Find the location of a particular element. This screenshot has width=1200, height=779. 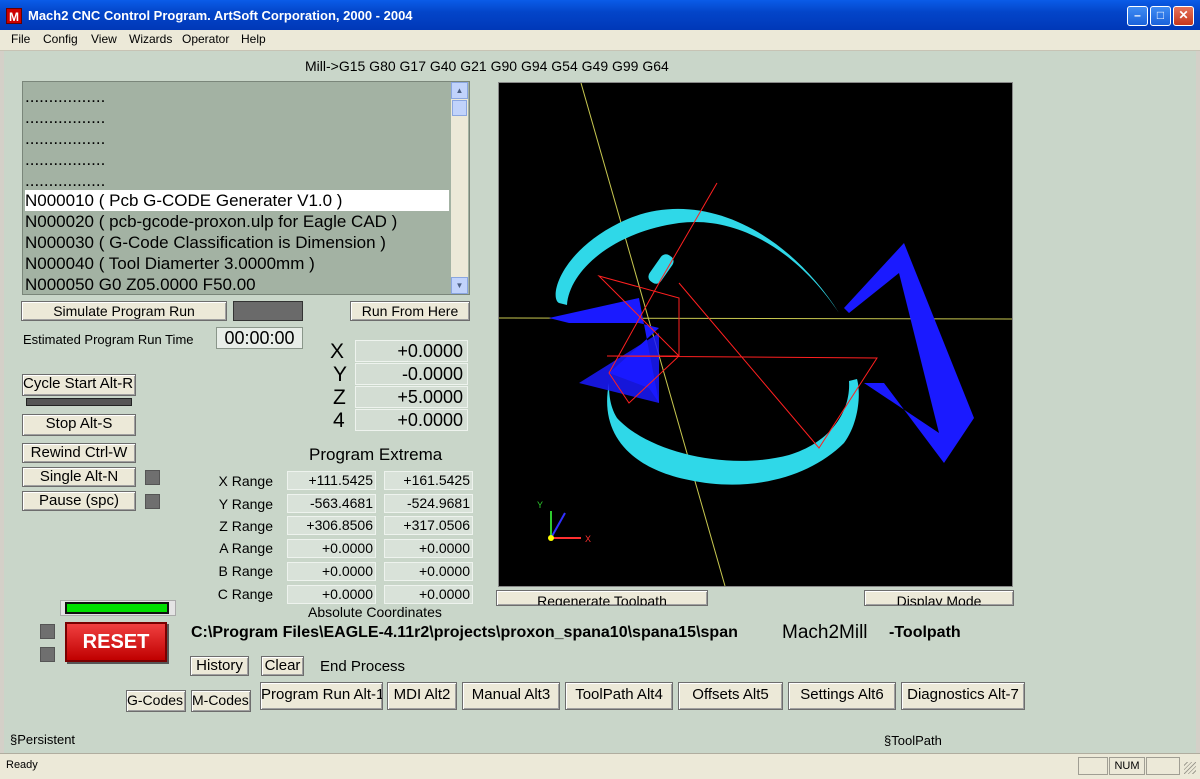

axis-triad-x-label: X is located at coordinates (588, 539).